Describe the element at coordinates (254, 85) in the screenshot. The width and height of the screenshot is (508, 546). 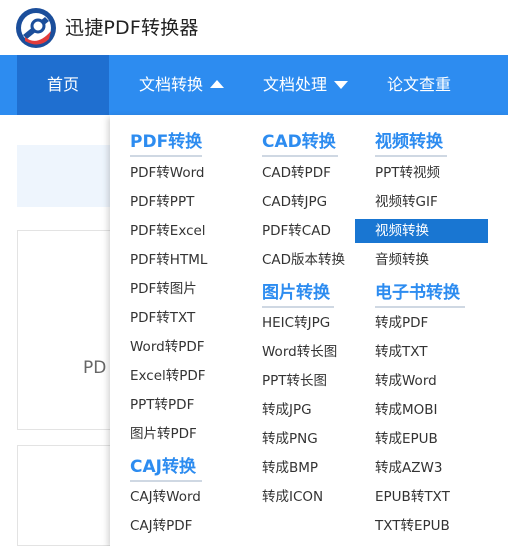
I see `main-navbar: 首页 文档转换 文档处理 论文查重` at that location.